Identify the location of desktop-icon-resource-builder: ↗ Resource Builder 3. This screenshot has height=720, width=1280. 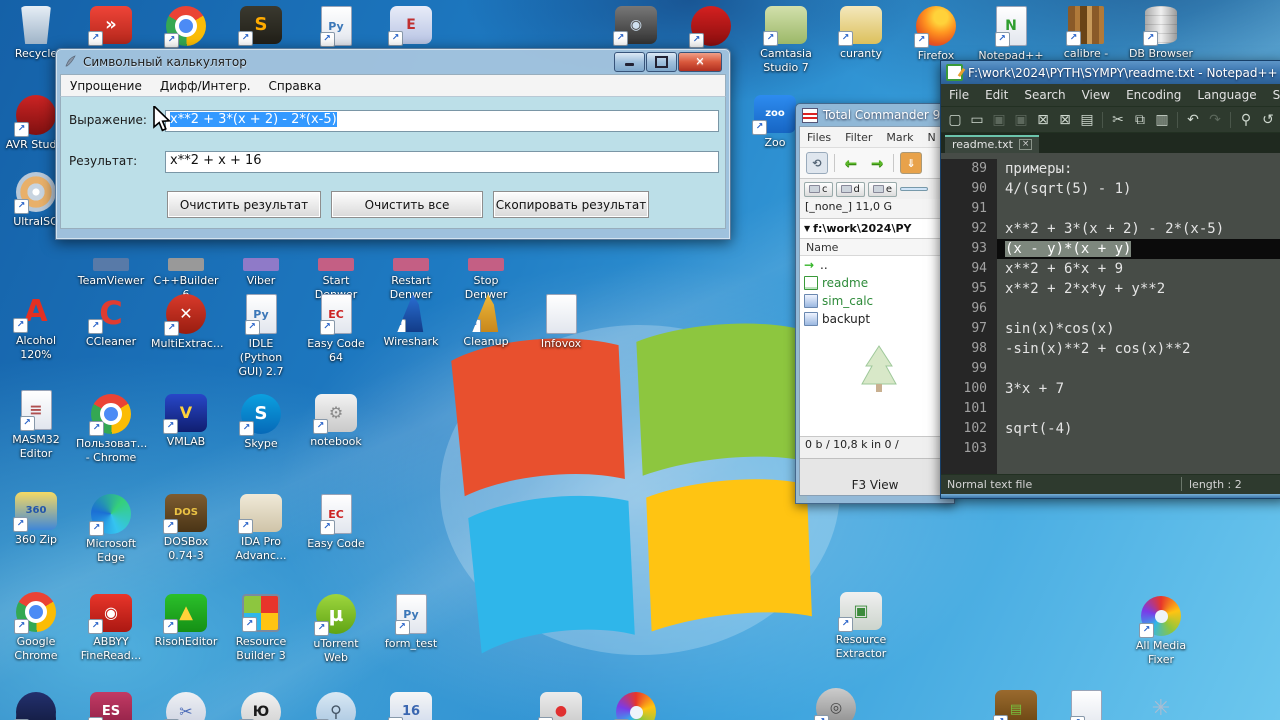
(261, 628).